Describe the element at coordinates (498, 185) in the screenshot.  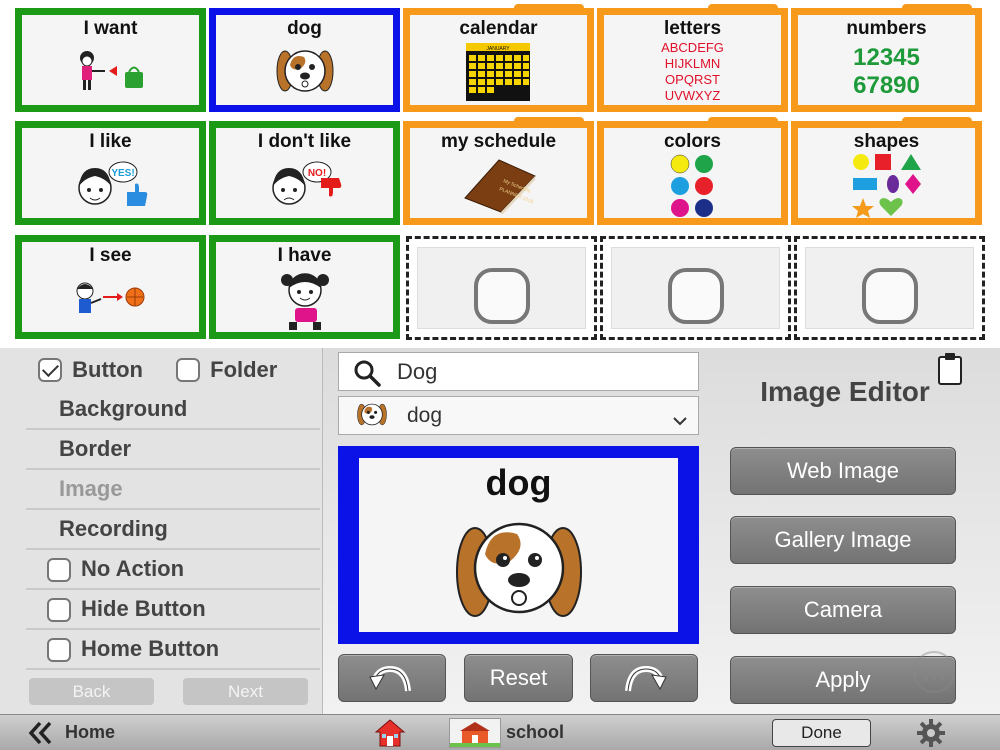
I see `planner-book-icon: My Schedule PLANNER 2018` at that location.